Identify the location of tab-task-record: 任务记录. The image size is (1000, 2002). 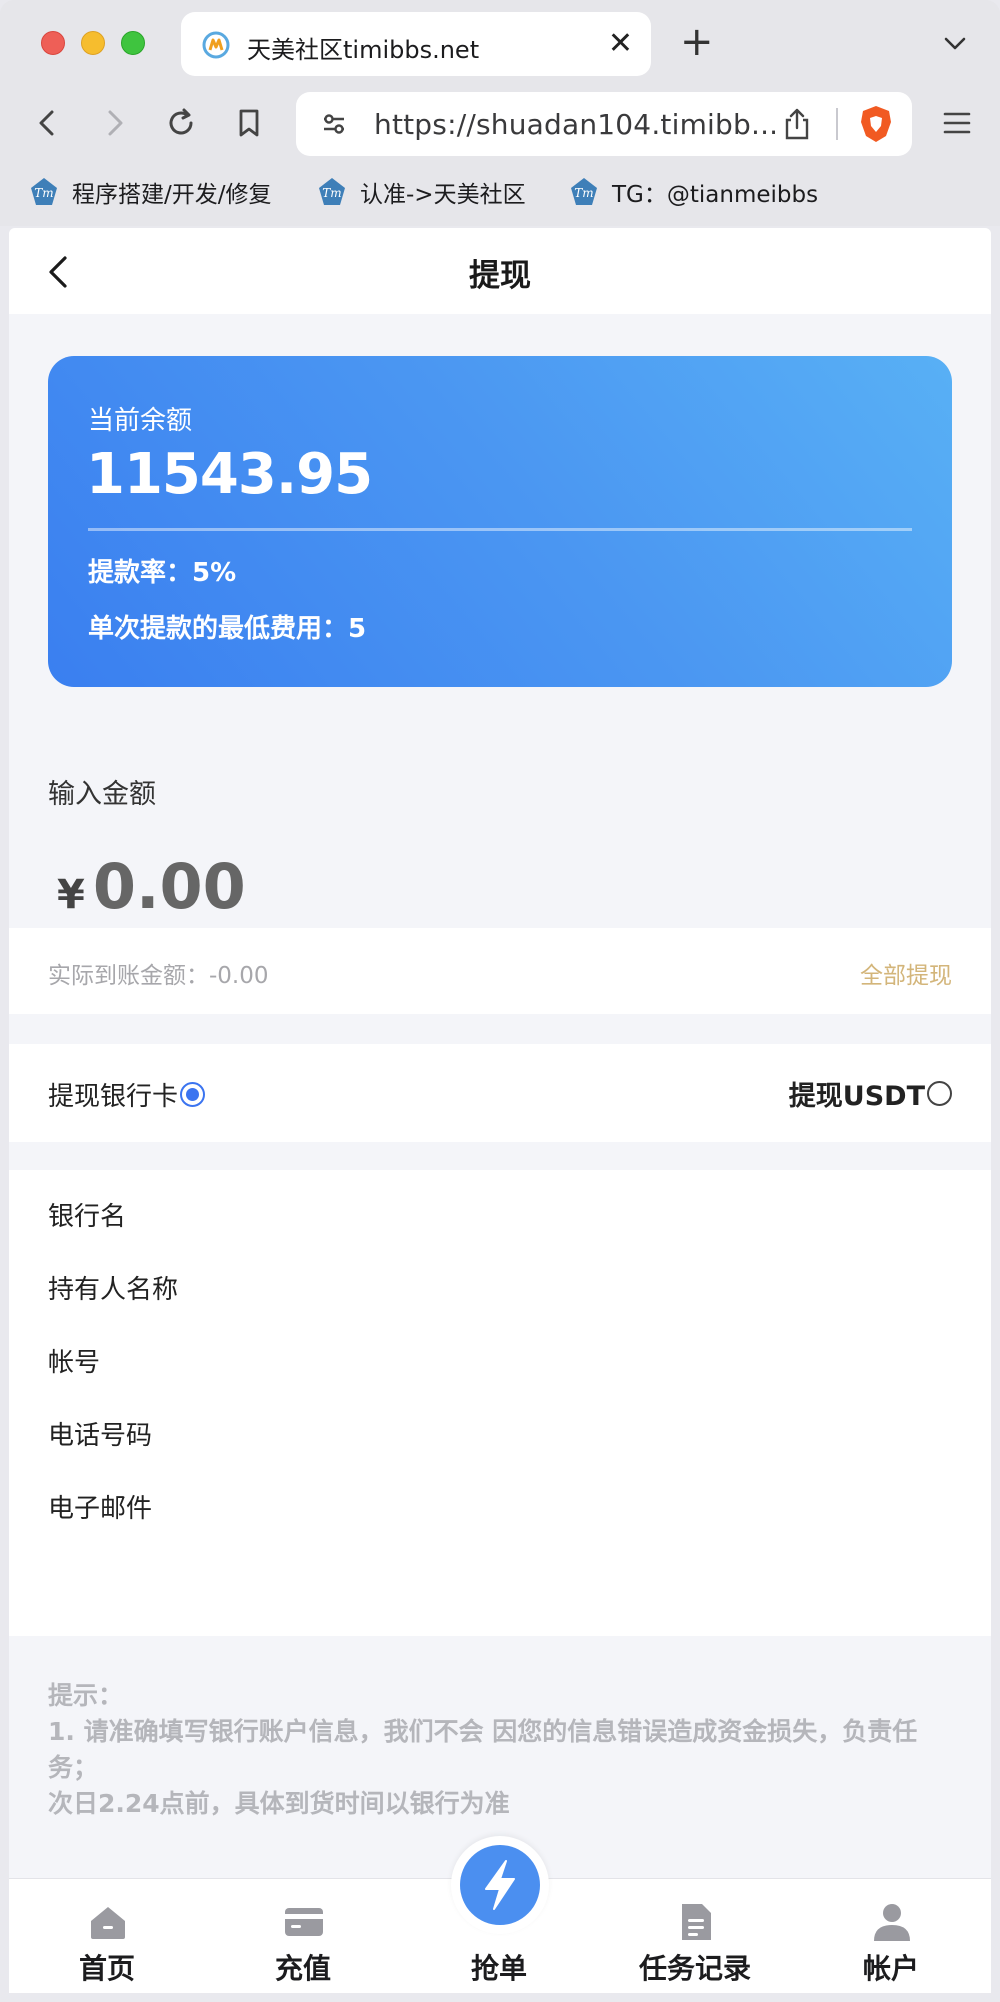
(695, 1936).